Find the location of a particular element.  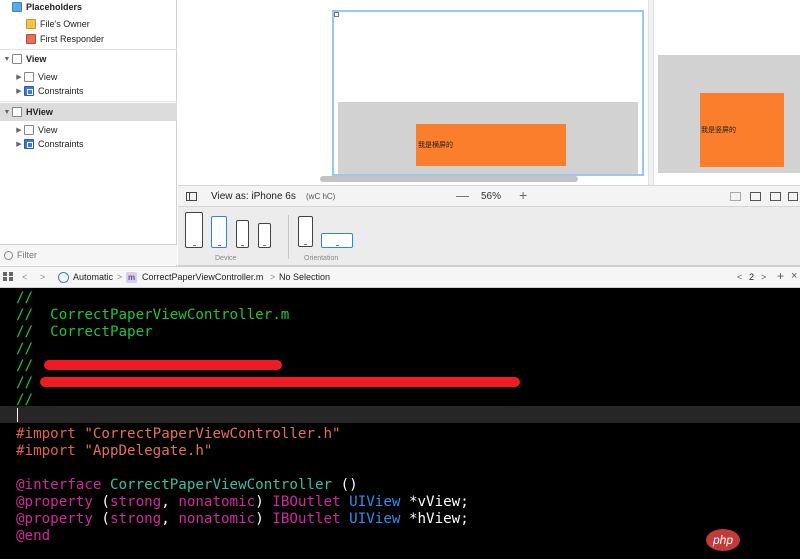

hview-child-label: View is located at coordinates (48, 130).